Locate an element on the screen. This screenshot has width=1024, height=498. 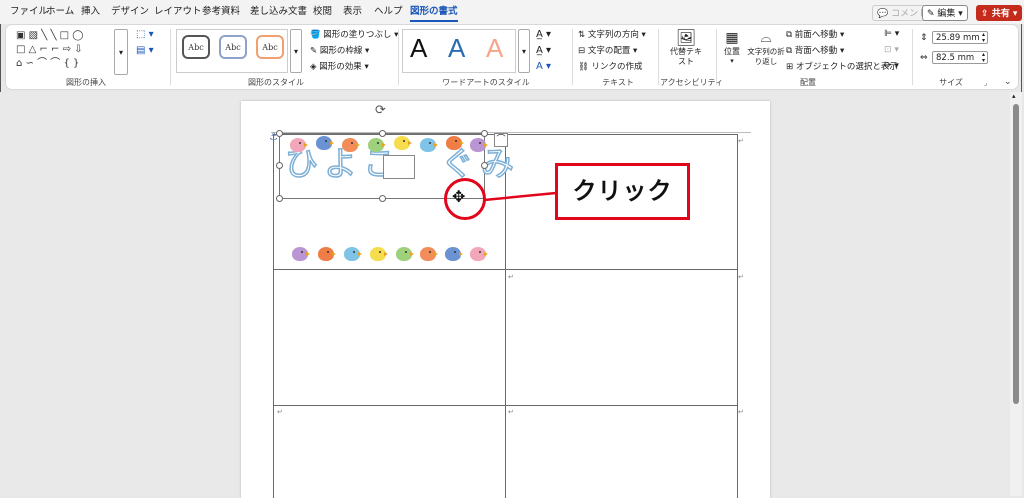
bring-forward-button: ⧉ 前面へ移動 ▾ is located at coordinates (815, 35).